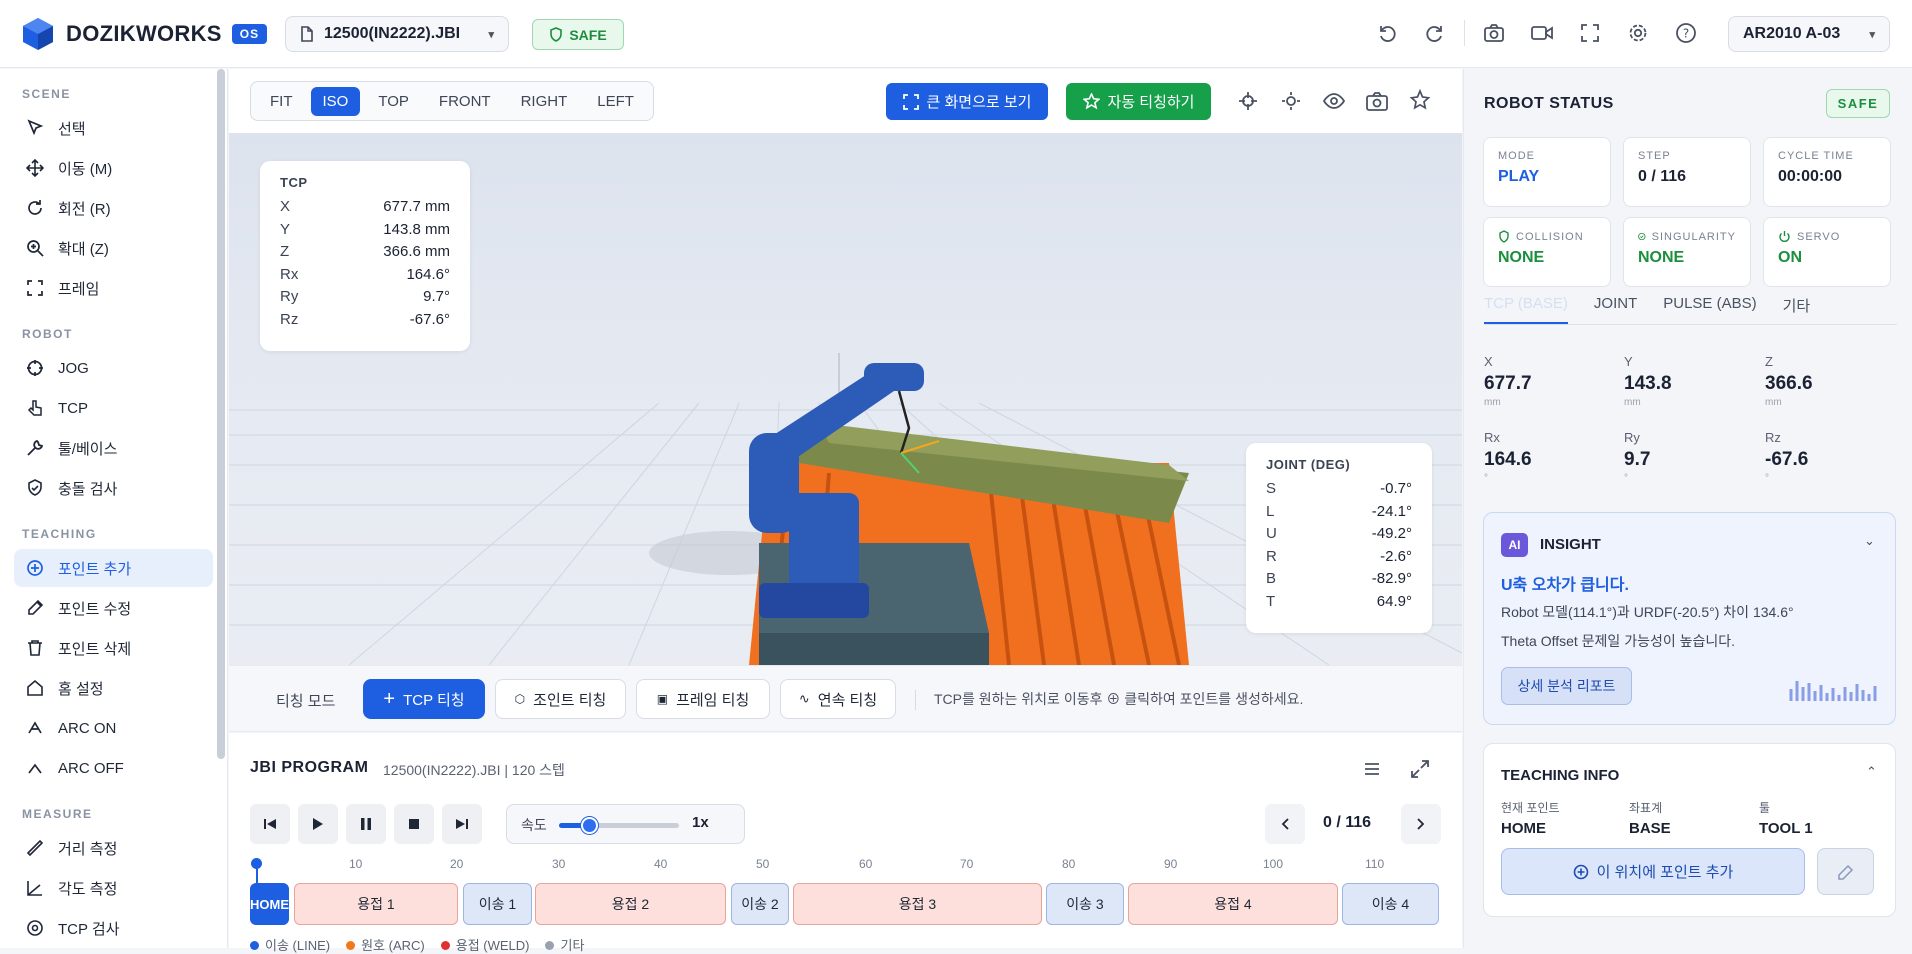 This screenshot has width=1912, height=954. What do you see at coordinates (1858, 103) in the screenshot?
I see `status-safe-badge: SAFE` at bounding box center [1858, 103].